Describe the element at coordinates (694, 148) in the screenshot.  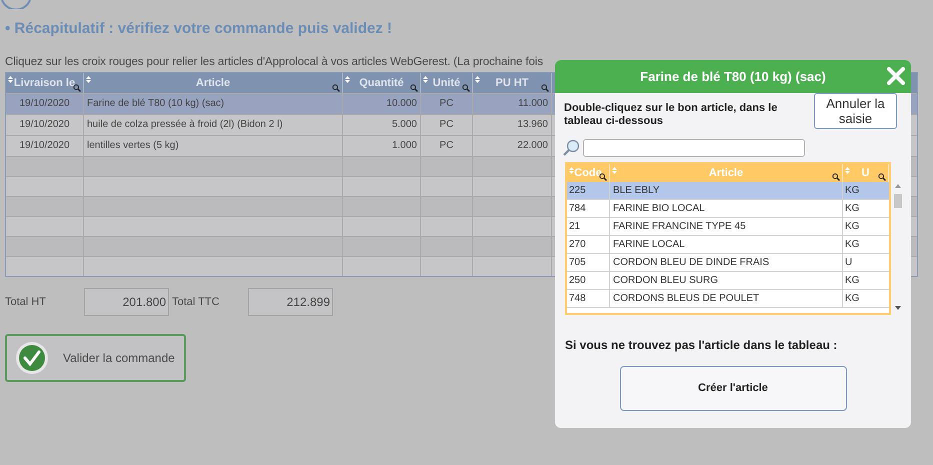
I see `search-field` at that location.